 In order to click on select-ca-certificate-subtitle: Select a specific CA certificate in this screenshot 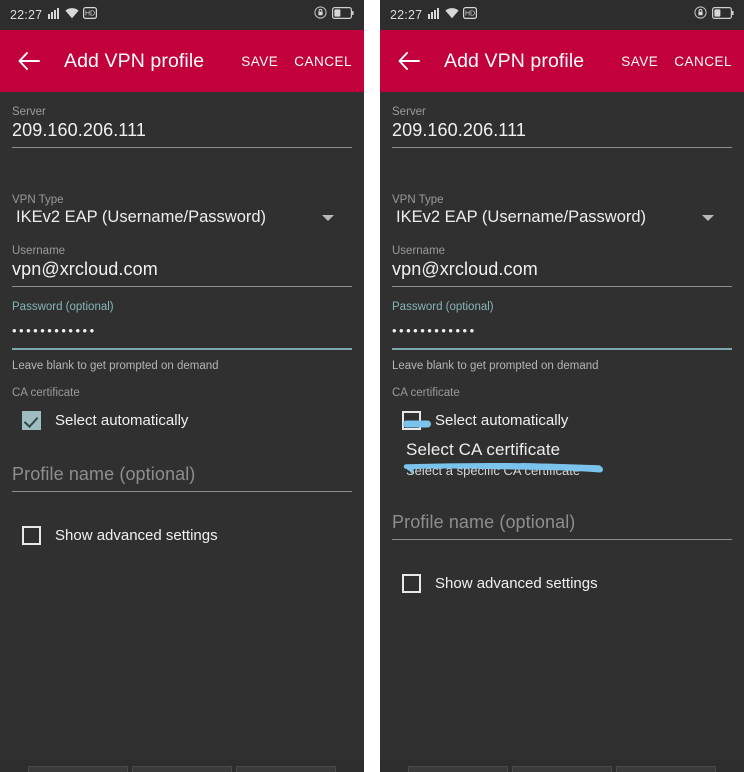, I will do `click(493, 470)`.